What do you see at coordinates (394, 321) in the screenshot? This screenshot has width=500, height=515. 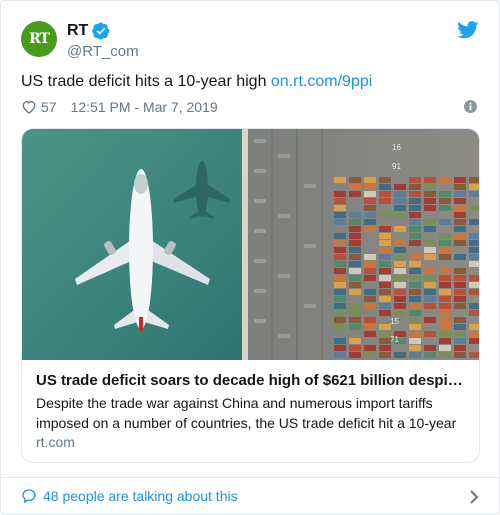 I see `image-number-3: 15` at bounding box center [394, 321].